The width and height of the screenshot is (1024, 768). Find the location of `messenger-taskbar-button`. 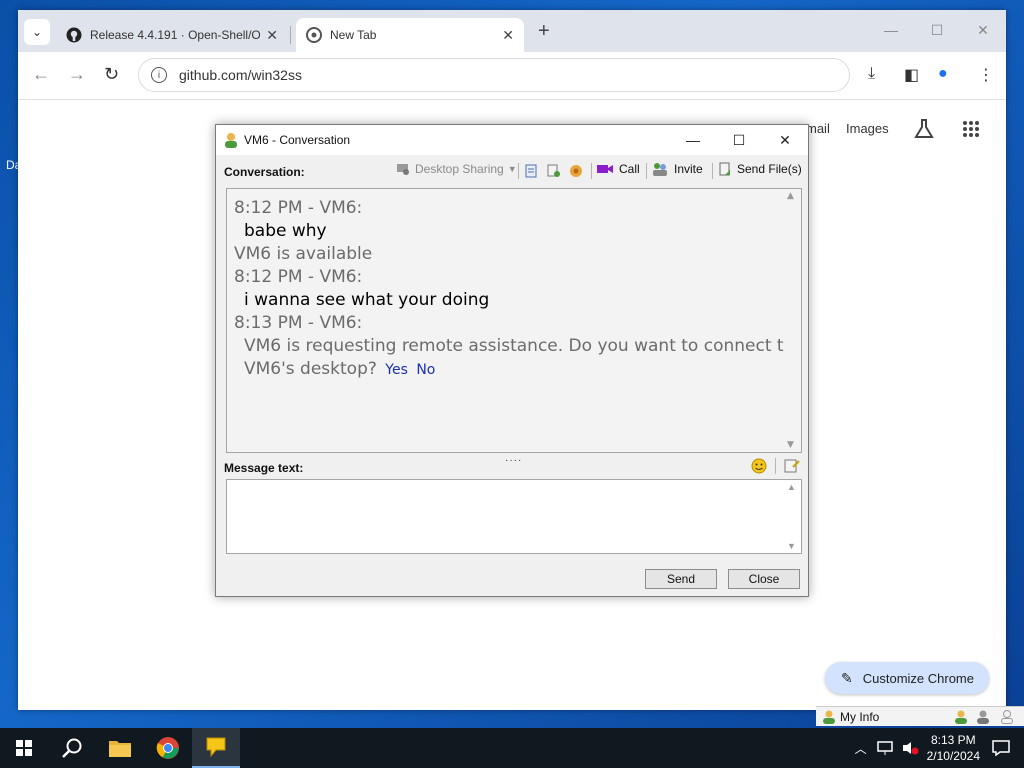

messenger-taskbar-button is located at coordinates (216, 748).